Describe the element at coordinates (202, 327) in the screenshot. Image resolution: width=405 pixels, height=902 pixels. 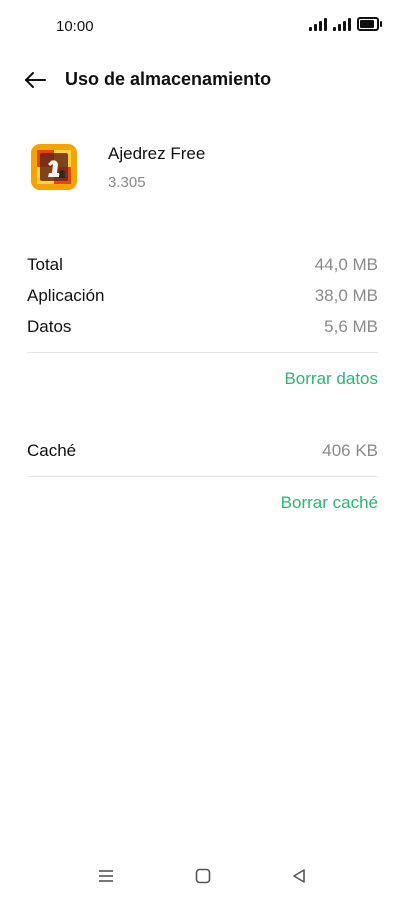
I see `storage-row-data: Datos 5,6 MB` at that location.